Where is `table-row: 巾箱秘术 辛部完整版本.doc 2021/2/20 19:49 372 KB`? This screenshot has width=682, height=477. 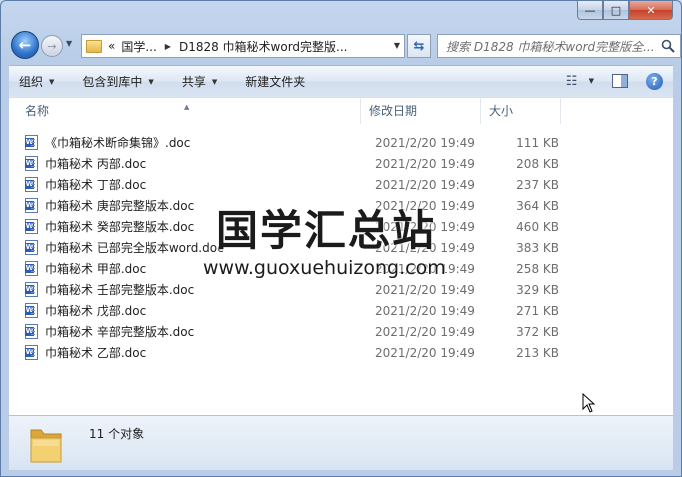 table-row: 巾箱秘术 辛部完整版本.doc 2021/2/20 19:49 372 KB is located at coordinates (349, 331).